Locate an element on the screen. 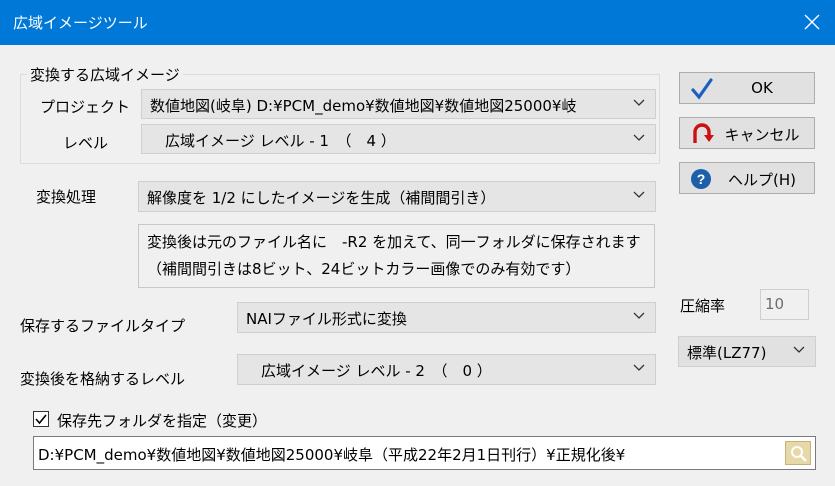 The width and height of the screenshot is (835, 486). filetype-select: NAIファイル形式に変換 is located at coordinates (446, 317).